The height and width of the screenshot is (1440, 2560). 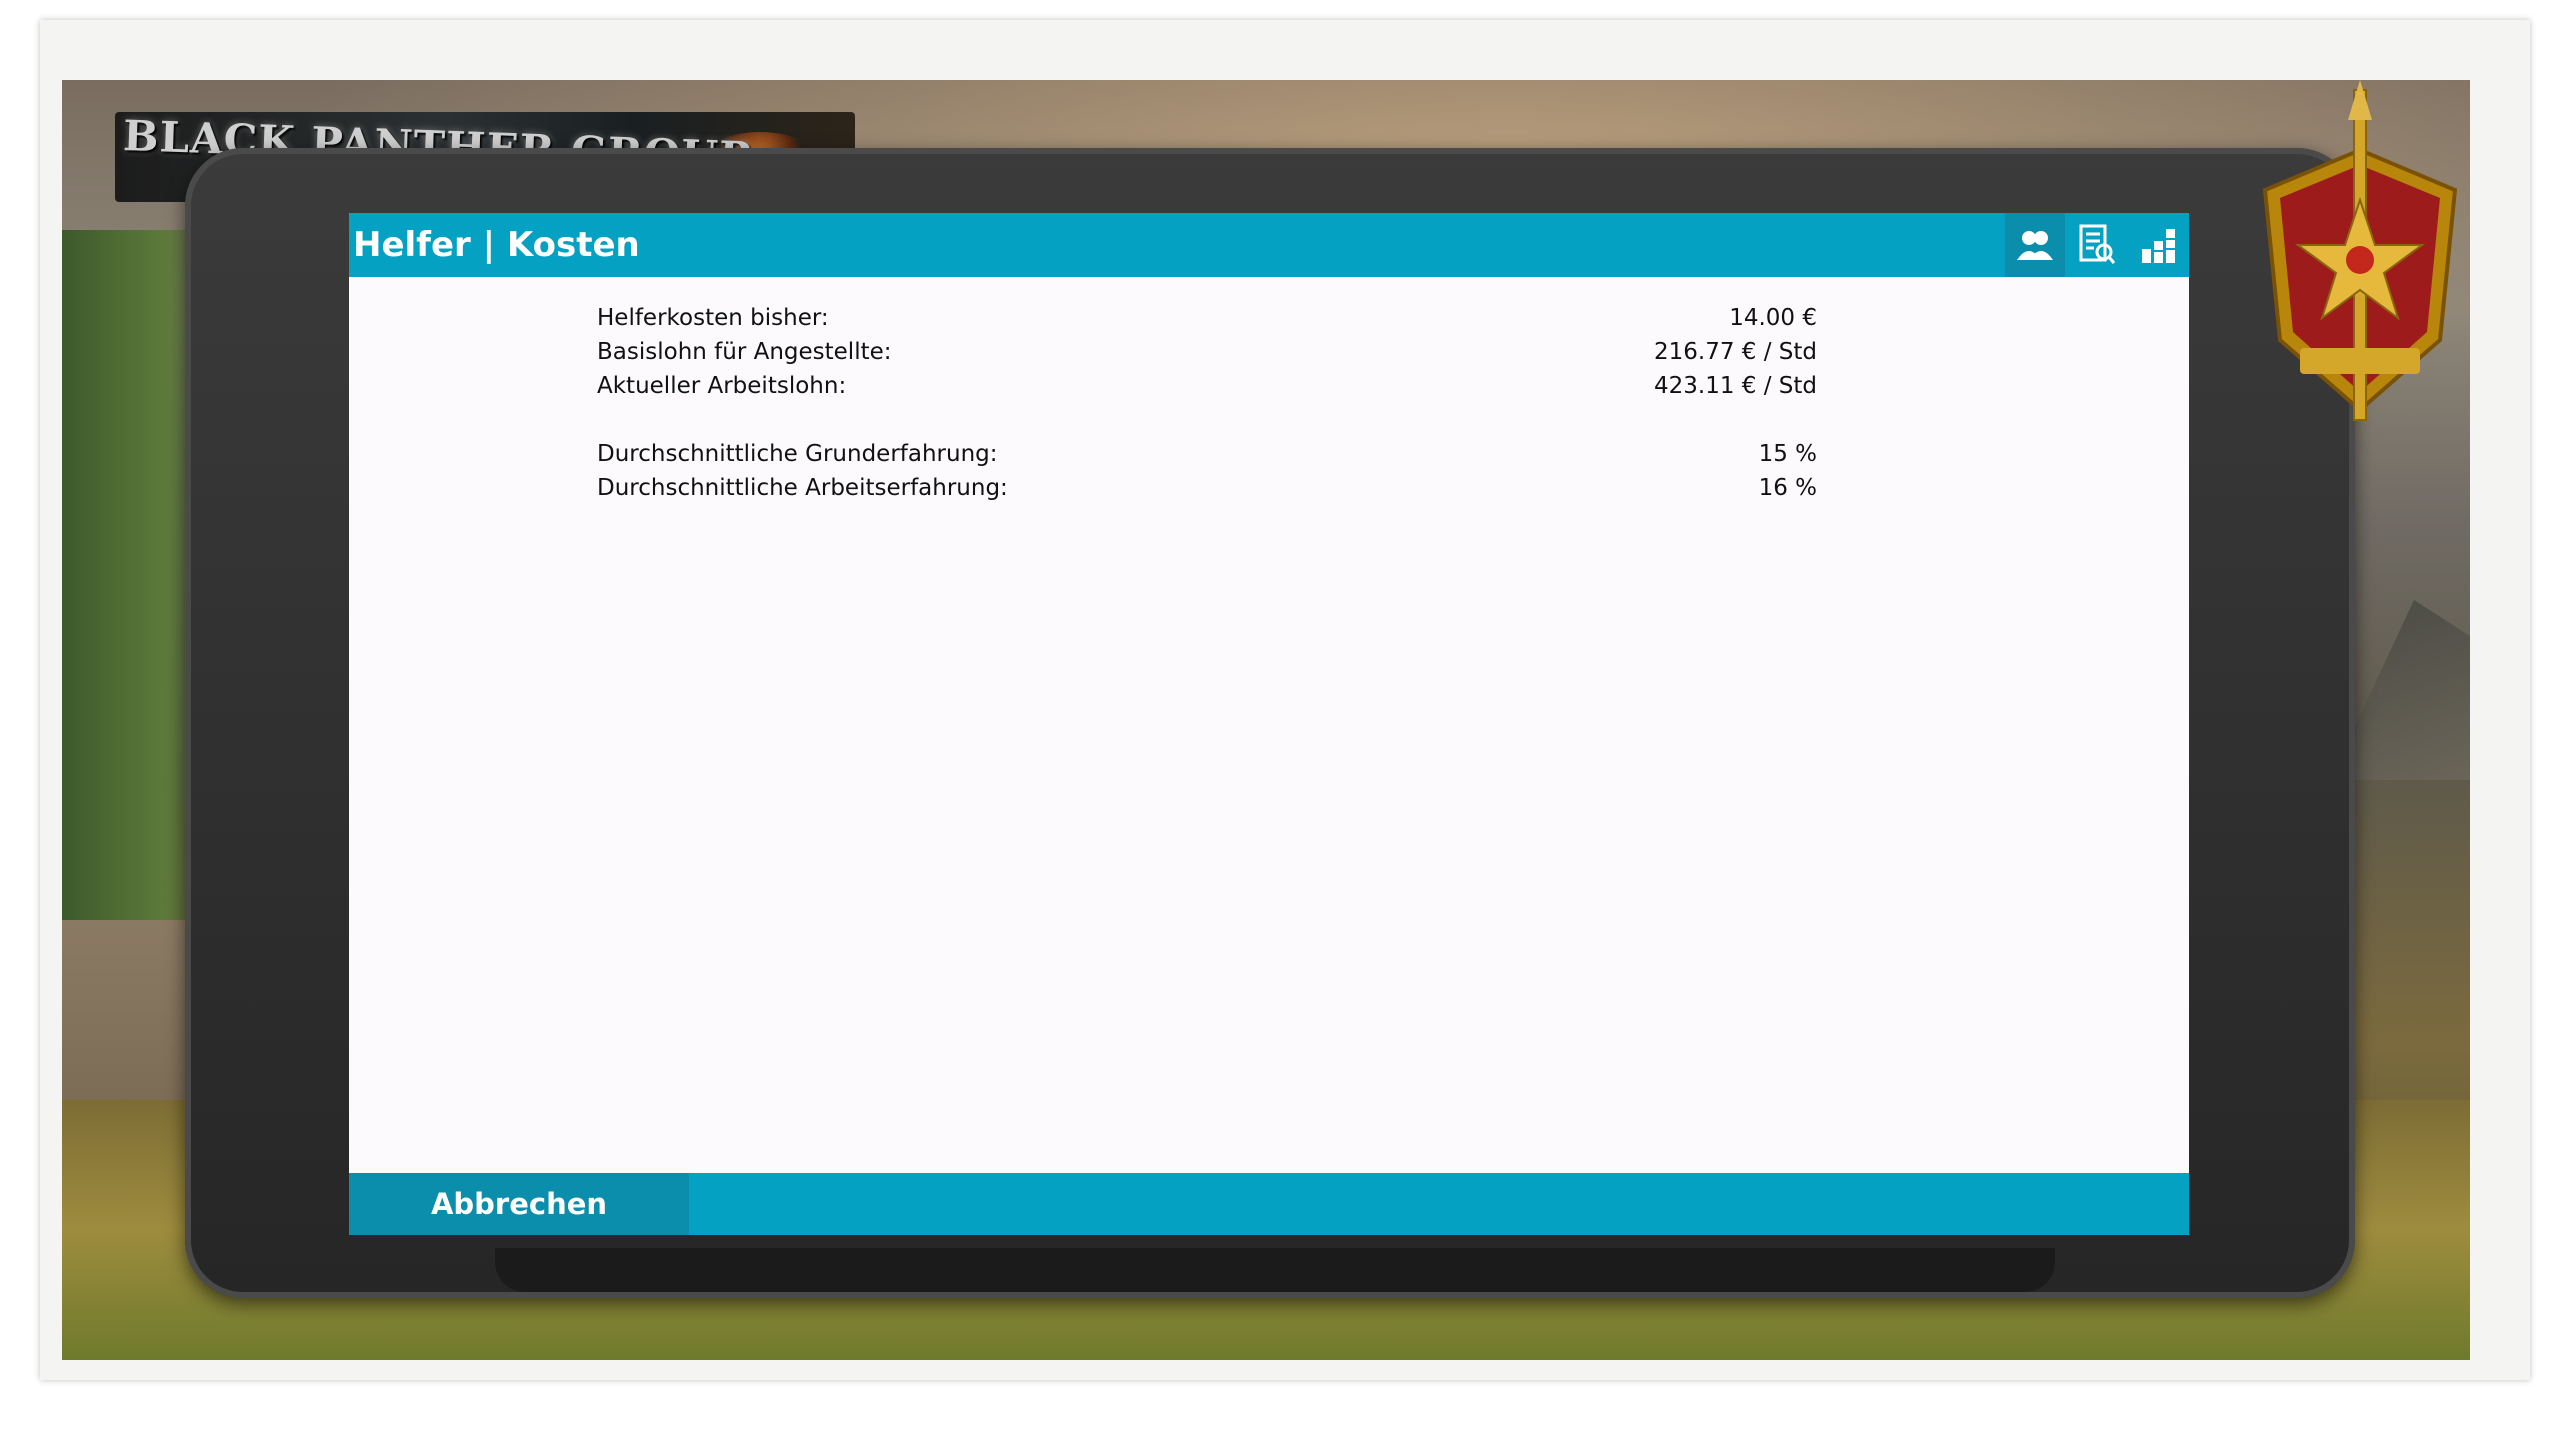 I want to click on list-item: Aktueller Arbeitslohn: 423.11 € / Std, so click(x=1207, y=390).